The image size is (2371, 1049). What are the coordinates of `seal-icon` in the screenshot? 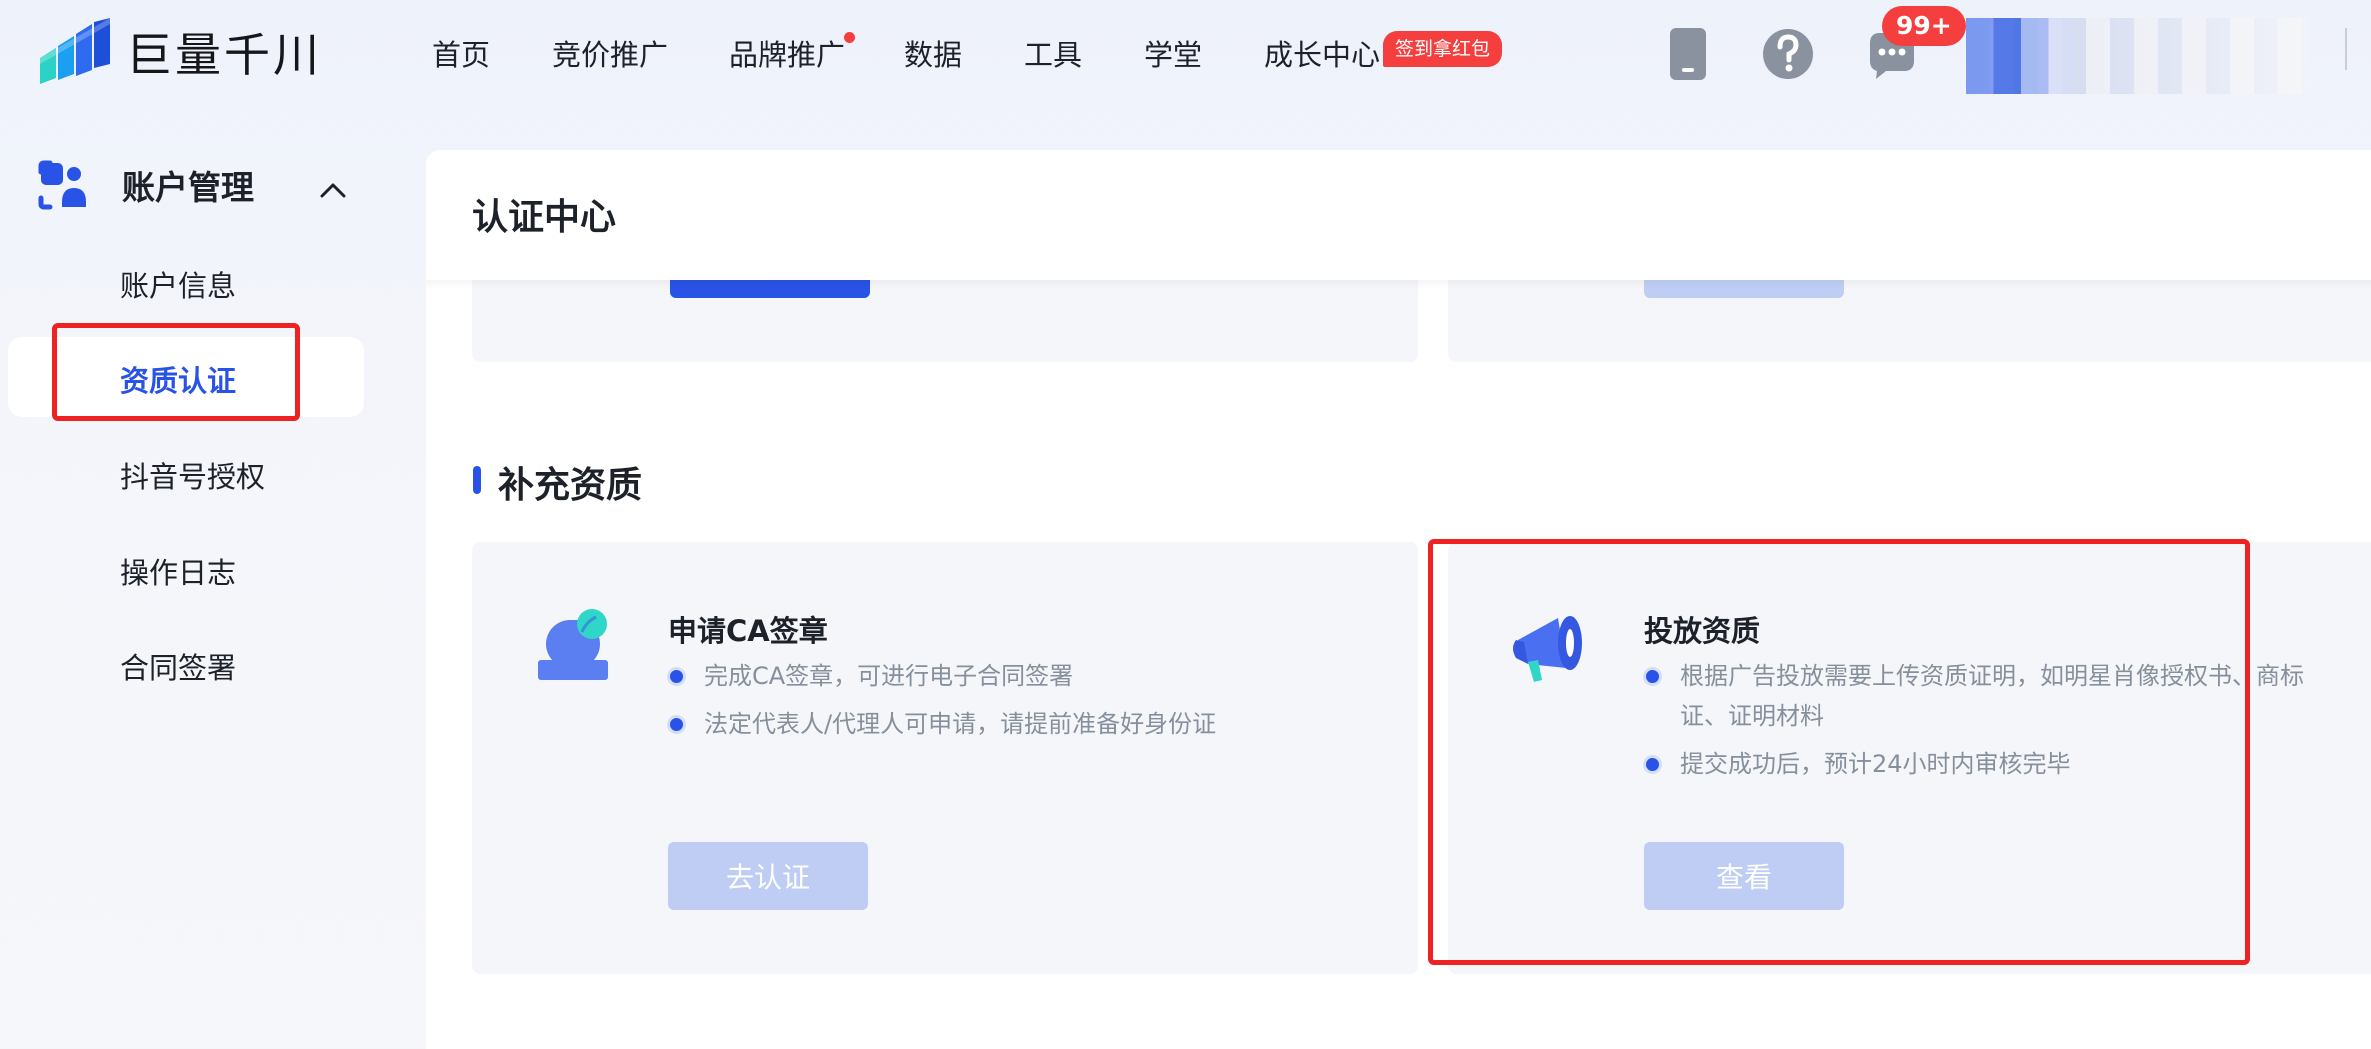 It's located at (573, 644).